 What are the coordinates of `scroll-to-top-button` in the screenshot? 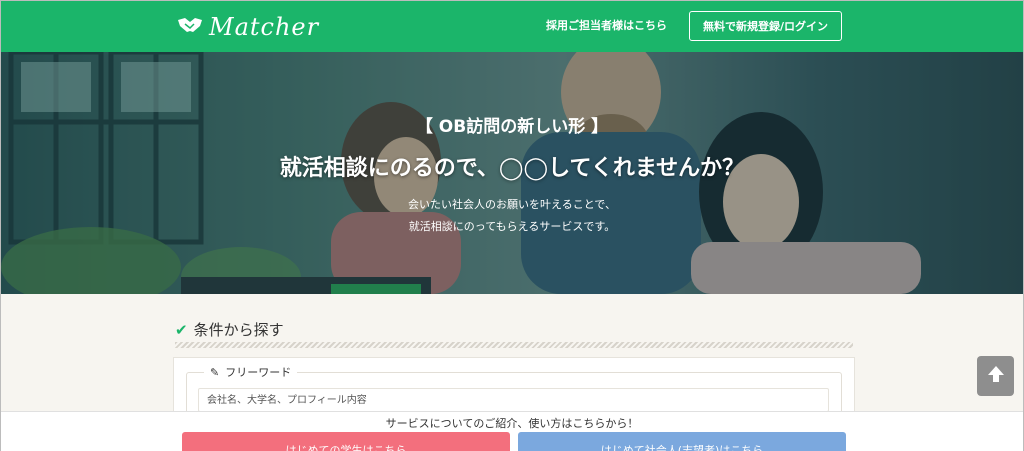 It's located at (995, 376).